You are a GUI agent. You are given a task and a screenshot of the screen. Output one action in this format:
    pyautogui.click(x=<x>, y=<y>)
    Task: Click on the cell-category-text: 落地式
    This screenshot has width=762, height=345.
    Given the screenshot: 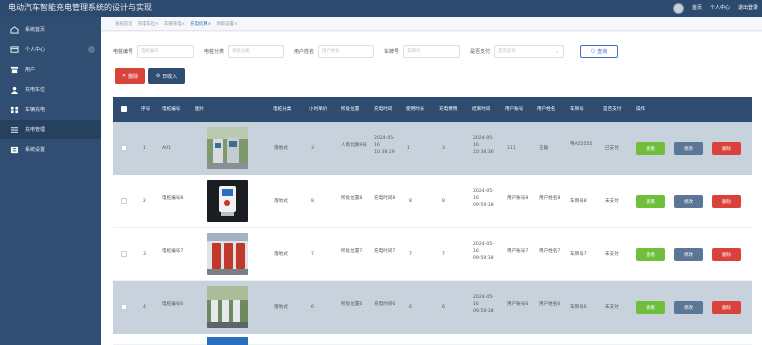 What is the action you would take?
    pyautogui.click(x=281, y=148)
    